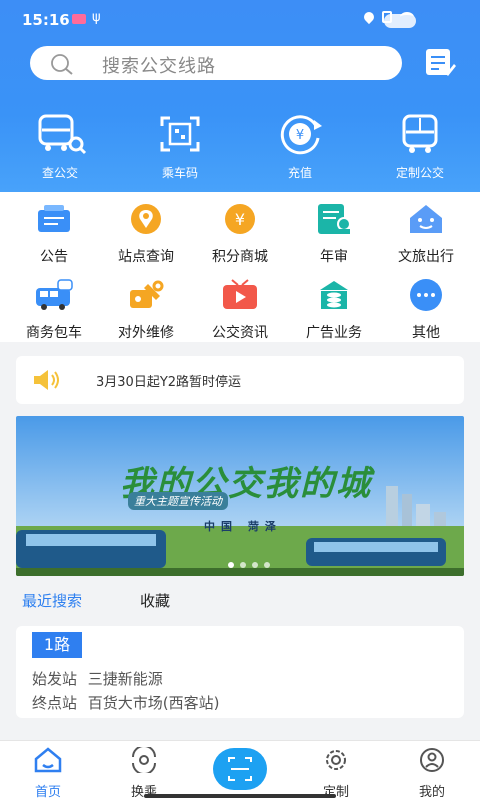 This screenshot has height=800, width=480. What do you see at coordinates (426, 234) in the screenshot?
I see `service-tourism: 文旅出行` at bounding box center [426, 234].